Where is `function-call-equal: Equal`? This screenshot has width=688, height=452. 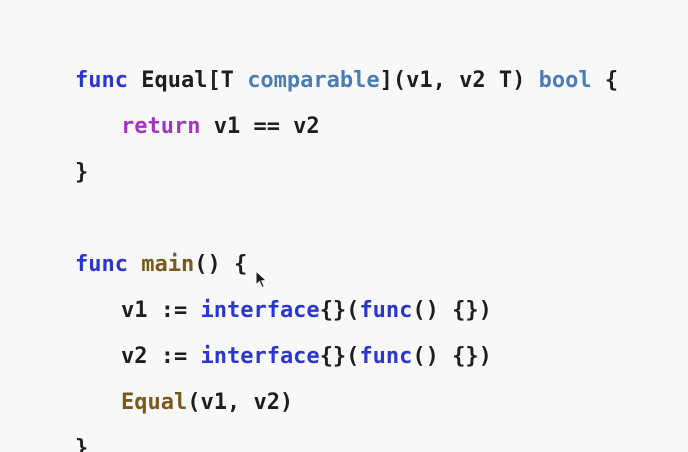
function-call-equal: Equal is located at coordinates (154, 402).